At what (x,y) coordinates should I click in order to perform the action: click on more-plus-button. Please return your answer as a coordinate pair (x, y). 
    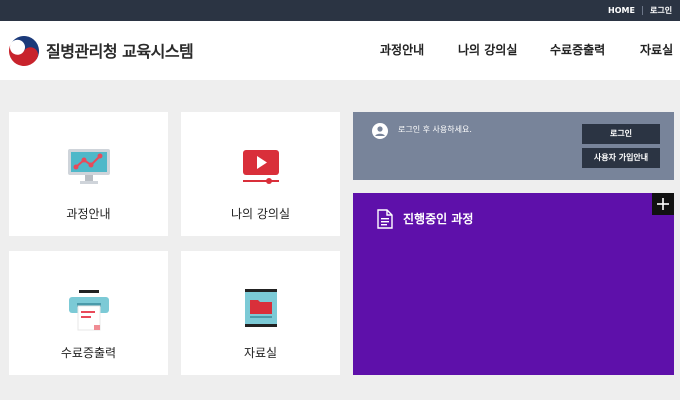
    Looking at the image, I should click on (663, 204).